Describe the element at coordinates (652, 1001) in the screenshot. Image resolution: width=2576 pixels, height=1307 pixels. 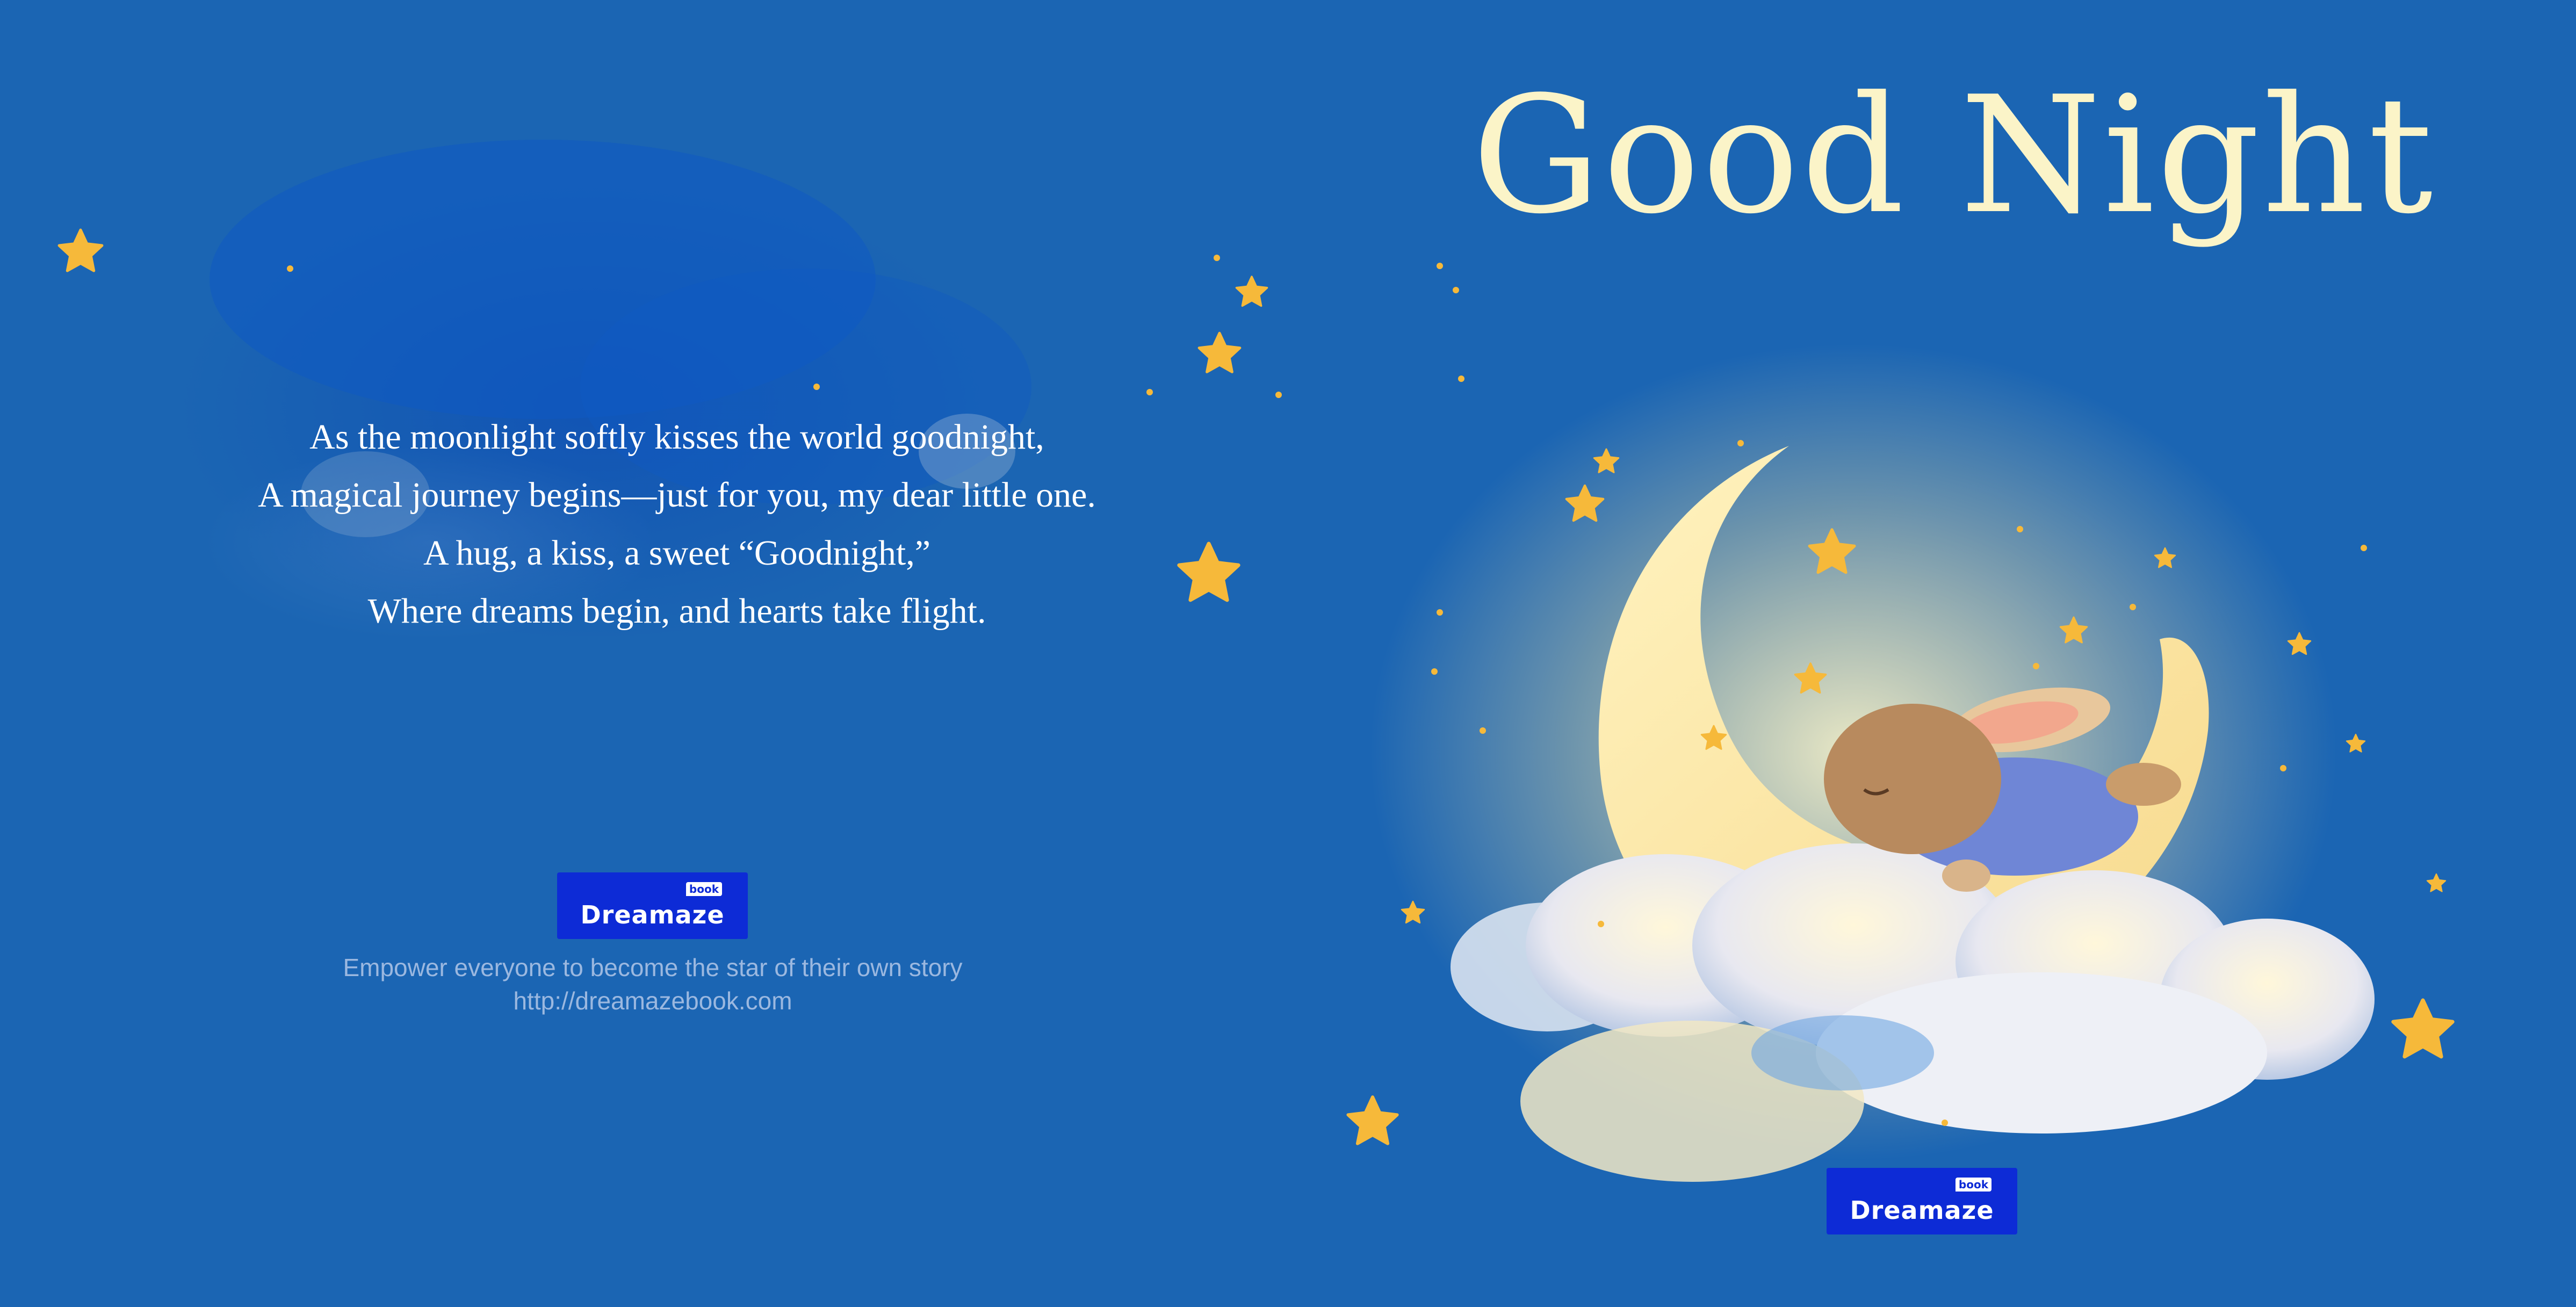
I see `website-url: http://dreamazebook.com` at that location.